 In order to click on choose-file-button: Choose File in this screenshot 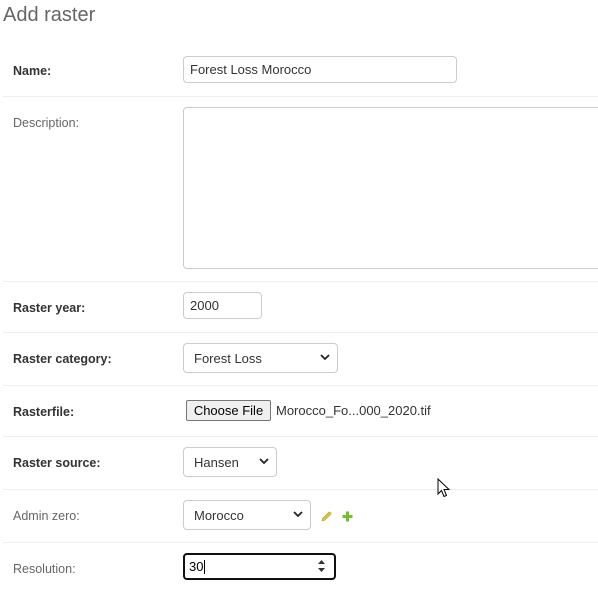, I will do `click(228, 410)`.